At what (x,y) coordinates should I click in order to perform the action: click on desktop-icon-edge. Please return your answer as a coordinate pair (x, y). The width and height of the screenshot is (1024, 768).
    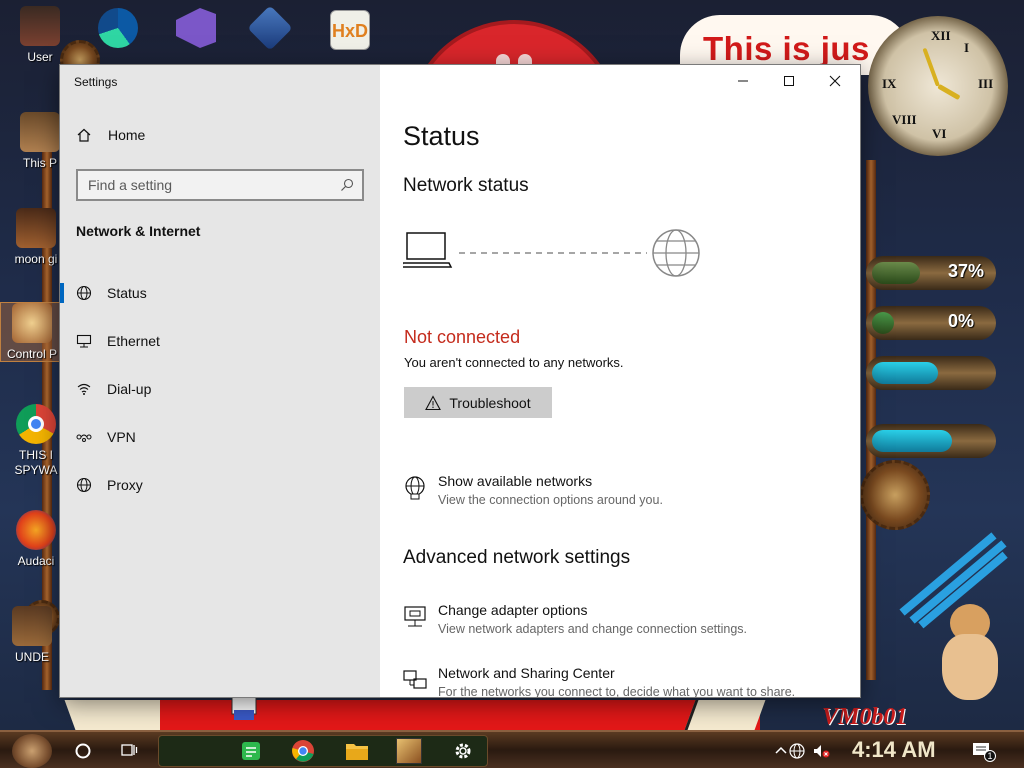
    Looking at the image, I should click on (118, 28).